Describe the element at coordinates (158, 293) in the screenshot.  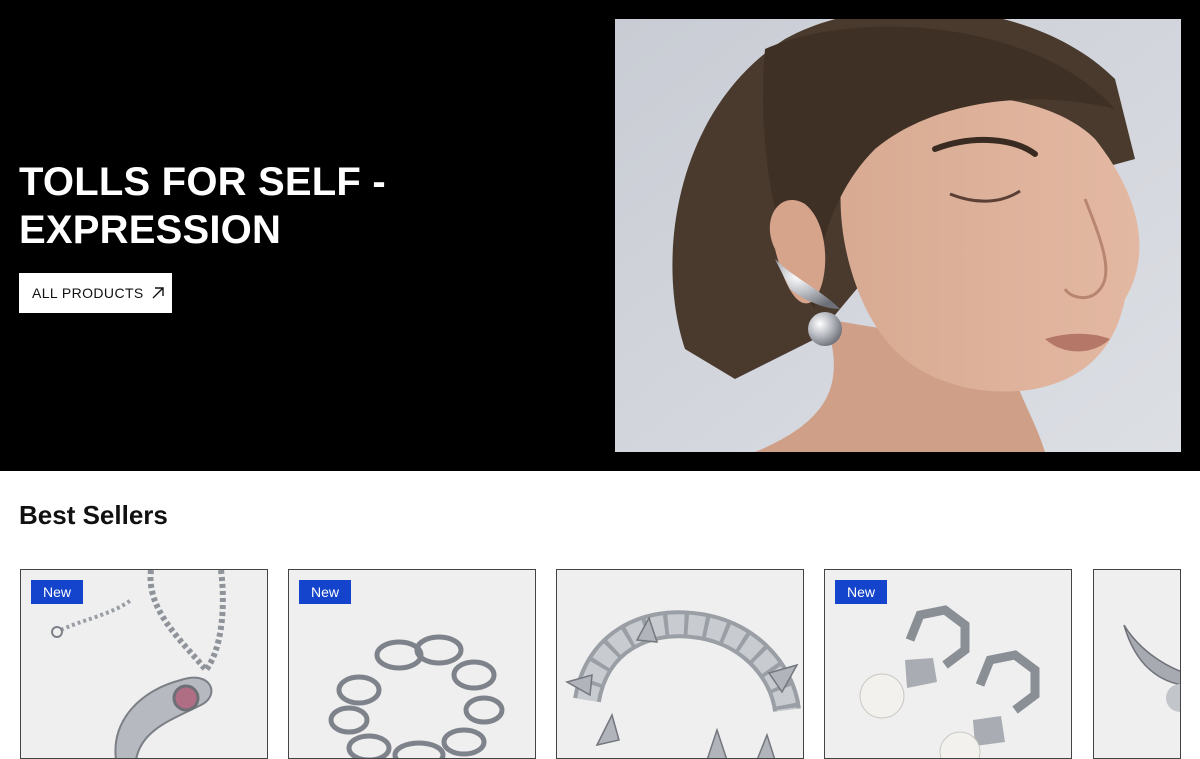
I see `arrow-up-right-icon` at that location.